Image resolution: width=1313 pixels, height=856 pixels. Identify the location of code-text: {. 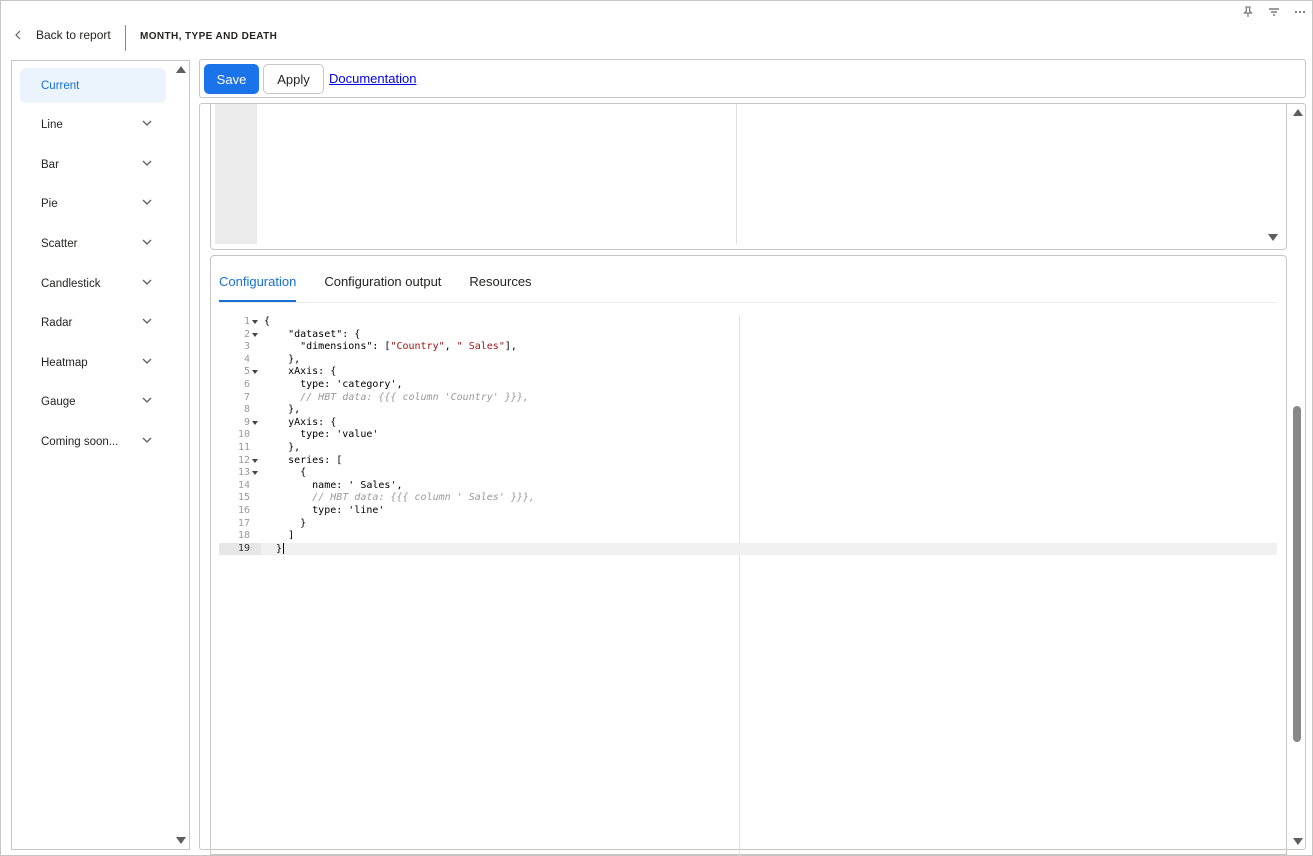
(285, 473).